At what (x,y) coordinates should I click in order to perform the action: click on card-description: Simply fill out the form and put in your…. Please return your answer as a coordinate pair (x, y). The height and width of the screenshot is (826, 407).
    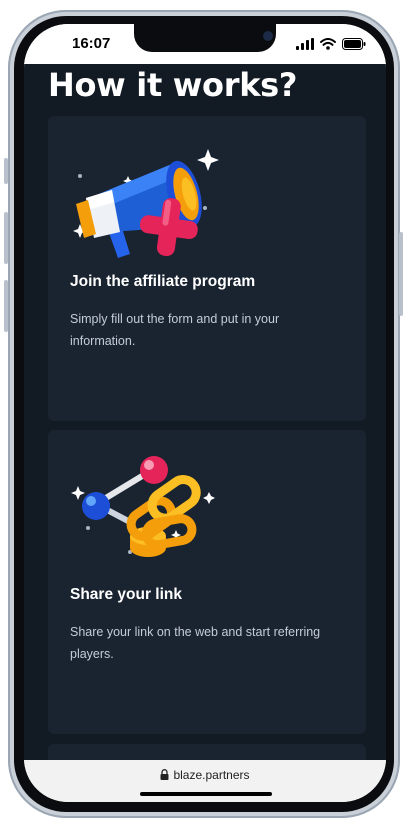
    Looking at the image, I should click on (175, 330).